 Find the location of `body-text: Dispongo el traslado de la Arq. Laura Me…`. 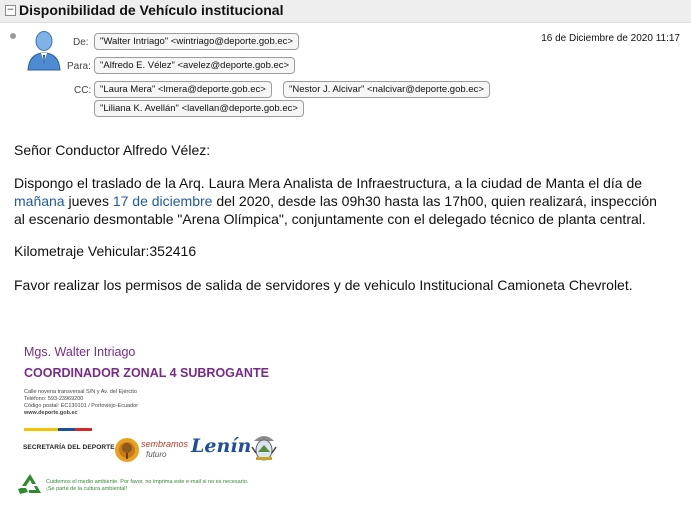

body-text: Dispongo el traslado de la Arq. Laura Me… is located at coordinates (328, 183).